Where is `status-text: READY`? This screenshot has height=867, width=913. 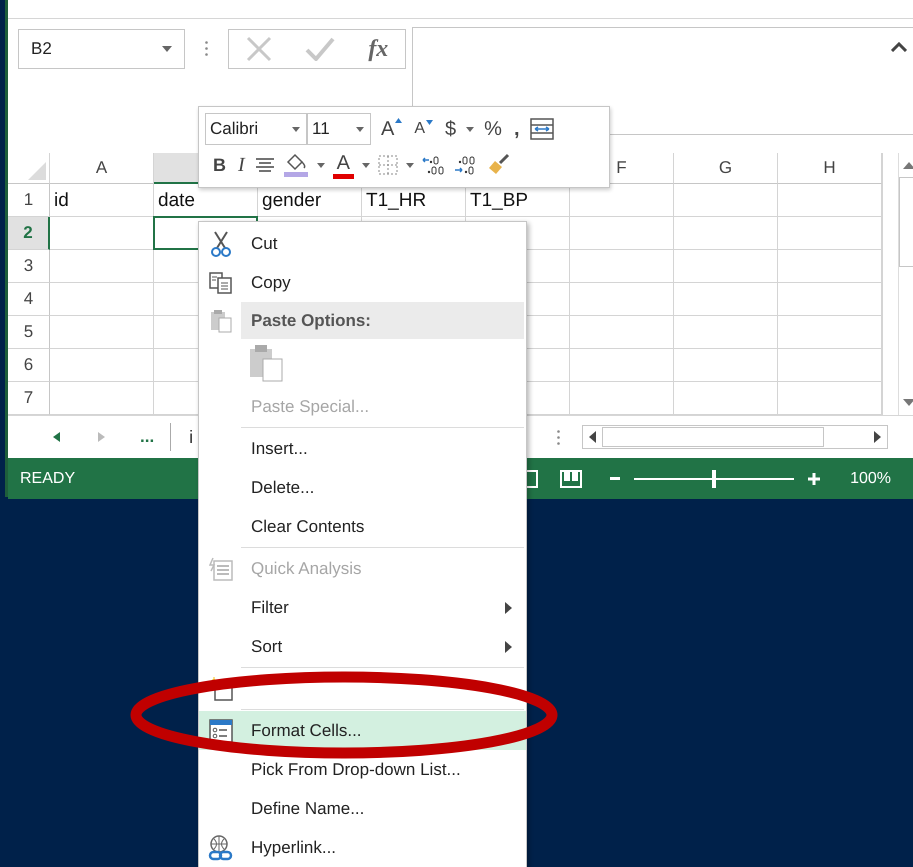 status-text: READY is located at coordinates (48, 479).